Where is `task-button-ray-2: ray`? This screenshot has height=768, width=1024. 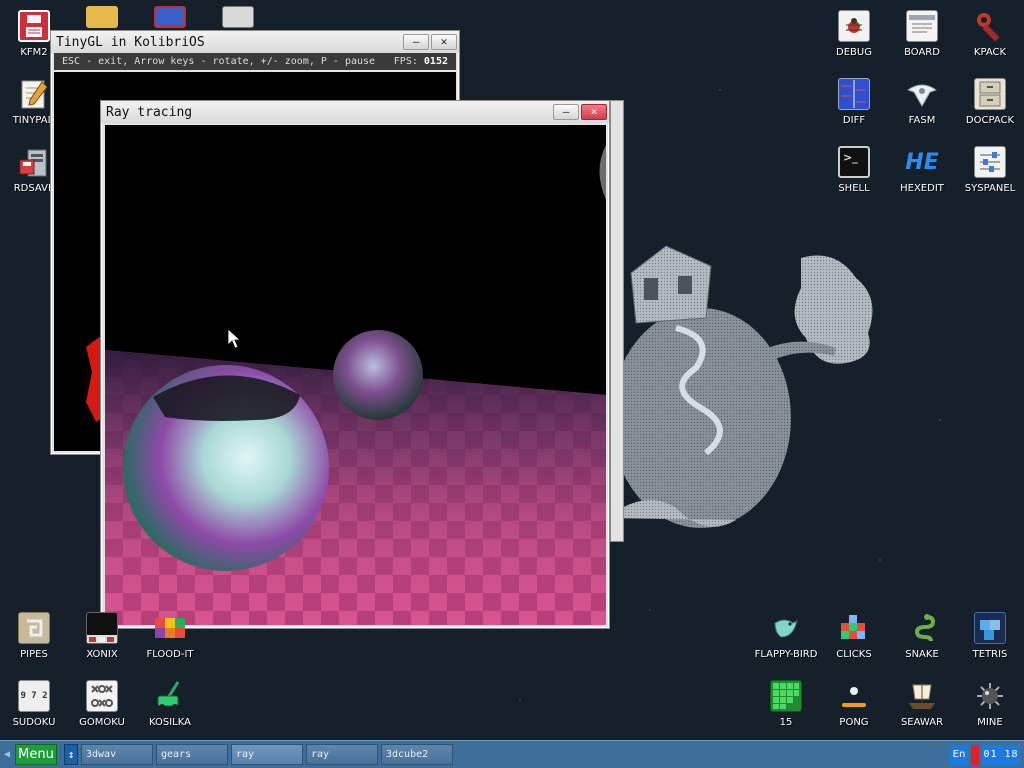
task-button-ray-2: ray is located at coordinates (342, 754).